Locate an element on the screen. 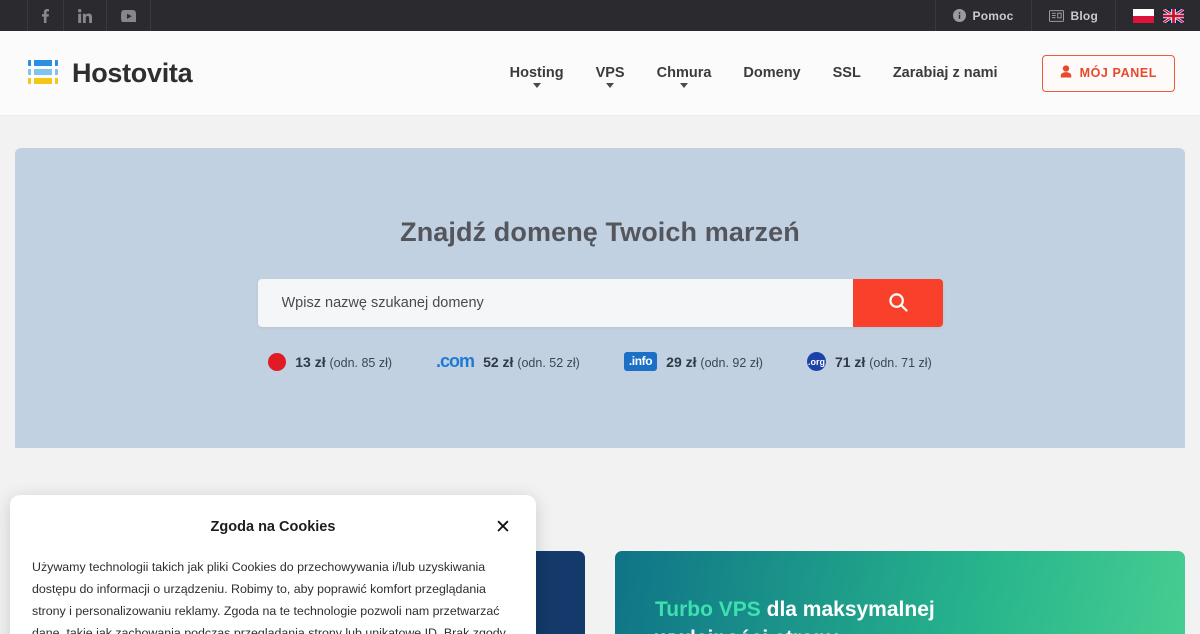 This screenshot has height=634, width=1200. brand-name: Hostovita is located at coordinates (132, 72).